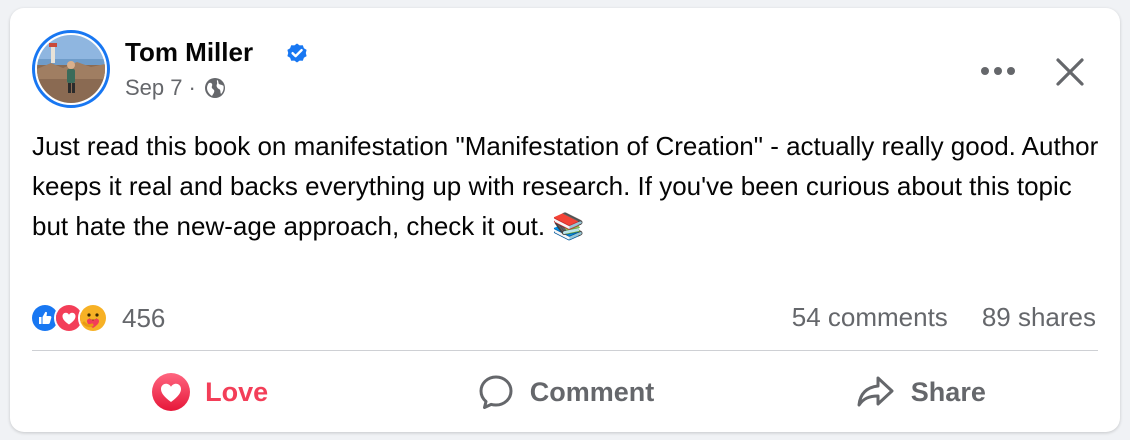  I want to click on author-name: Tom Miller, so click(189, 52).